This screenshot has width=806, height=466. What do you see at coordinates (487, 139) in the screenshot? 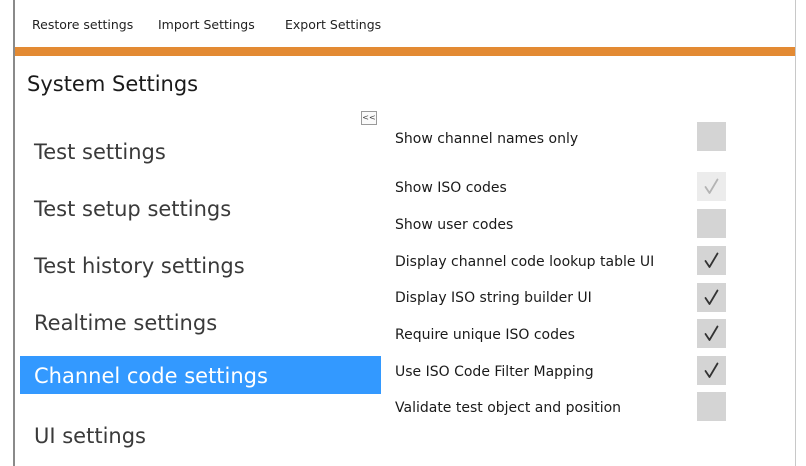
I see `setting-label-show-channel-names-only: Show channel names only` at bounding box center [487, 139].